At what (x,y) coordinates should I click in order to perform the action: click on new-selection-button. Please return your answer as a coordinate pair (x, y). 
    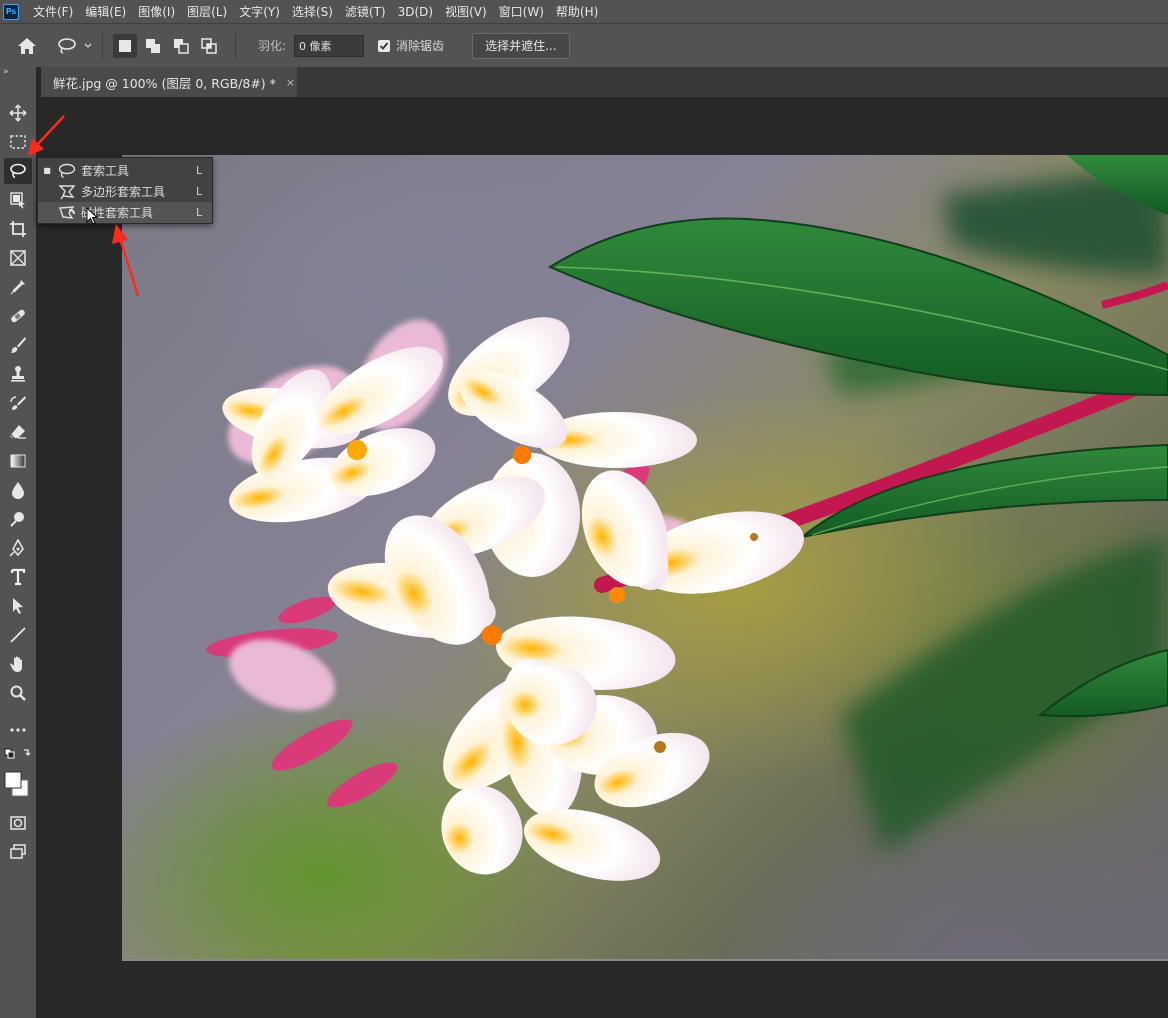
    Looking at the image, I should click on (125, 45).